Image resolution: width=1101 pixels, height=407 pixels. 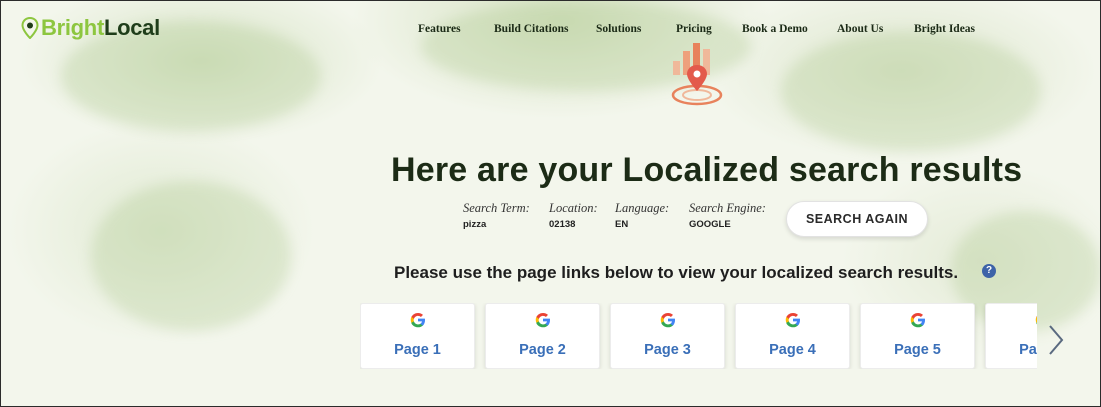 What do you see at coordinates (667, 350) in the screenshot?
I see `page-link-label: Page 3` at bounding box center [667, 350].